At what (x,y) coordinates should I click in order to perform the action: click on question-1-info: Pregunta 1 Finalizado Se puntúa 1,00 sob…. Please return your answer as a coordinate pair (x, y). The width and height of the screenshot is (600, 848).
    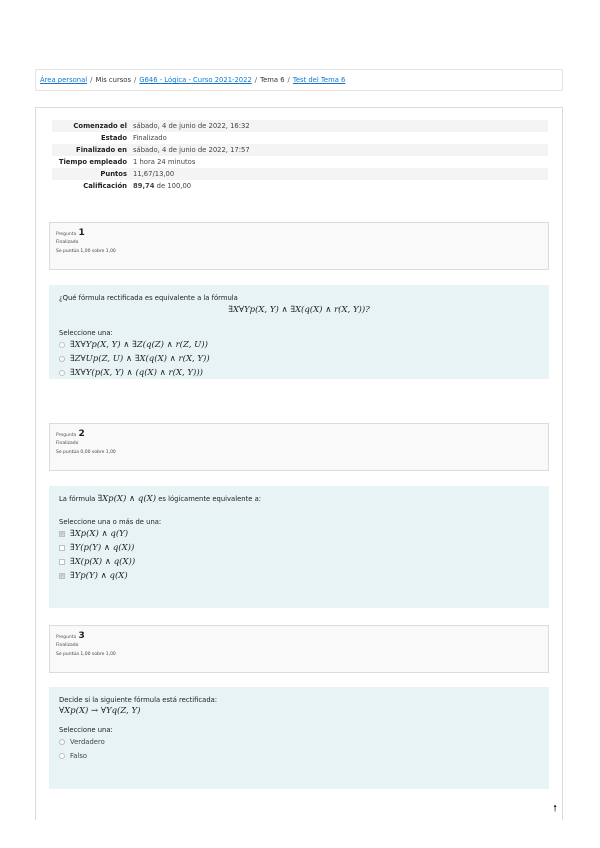
    Looking at the image, I should click on (299, 246).